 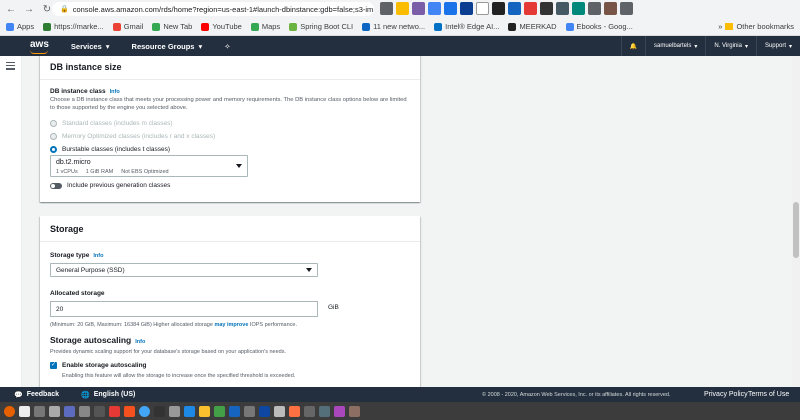 I want to click on bookmark-maps: Maps, so click(x=265, y=26).